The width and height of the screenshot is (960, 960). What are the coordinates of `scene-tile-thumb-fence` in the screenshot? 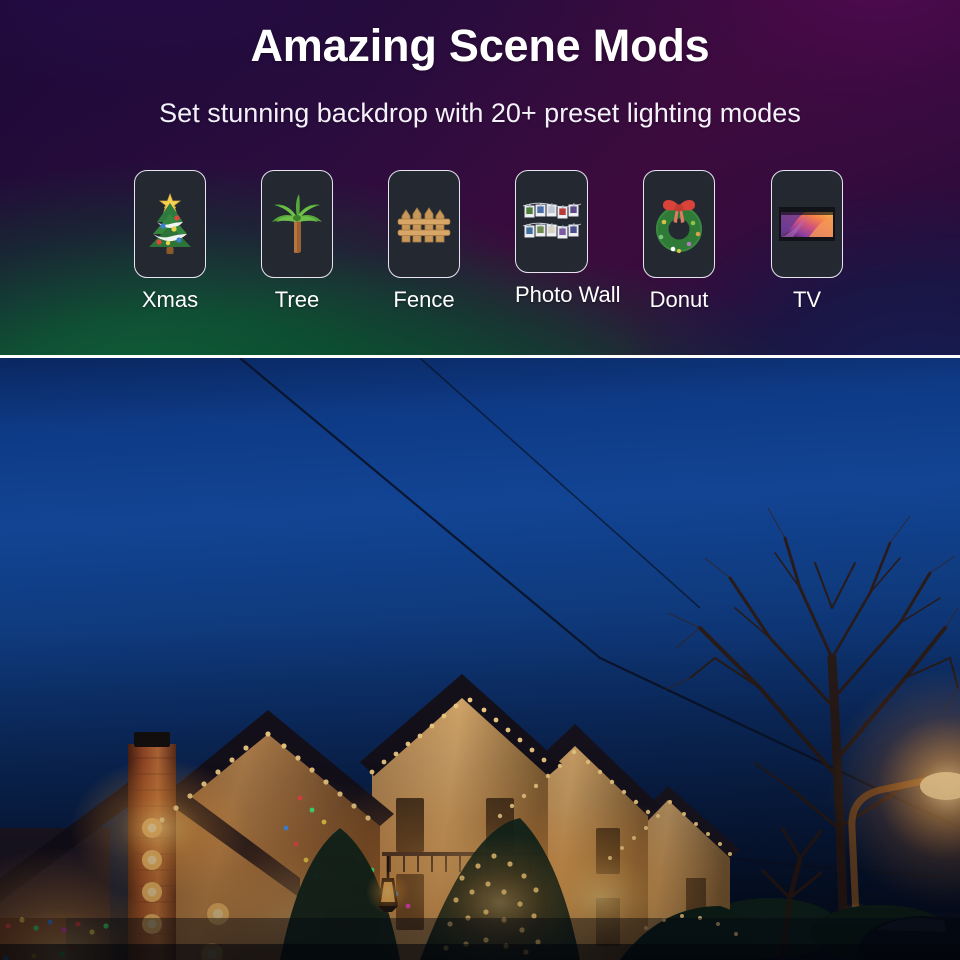 It's located at (424, 224).